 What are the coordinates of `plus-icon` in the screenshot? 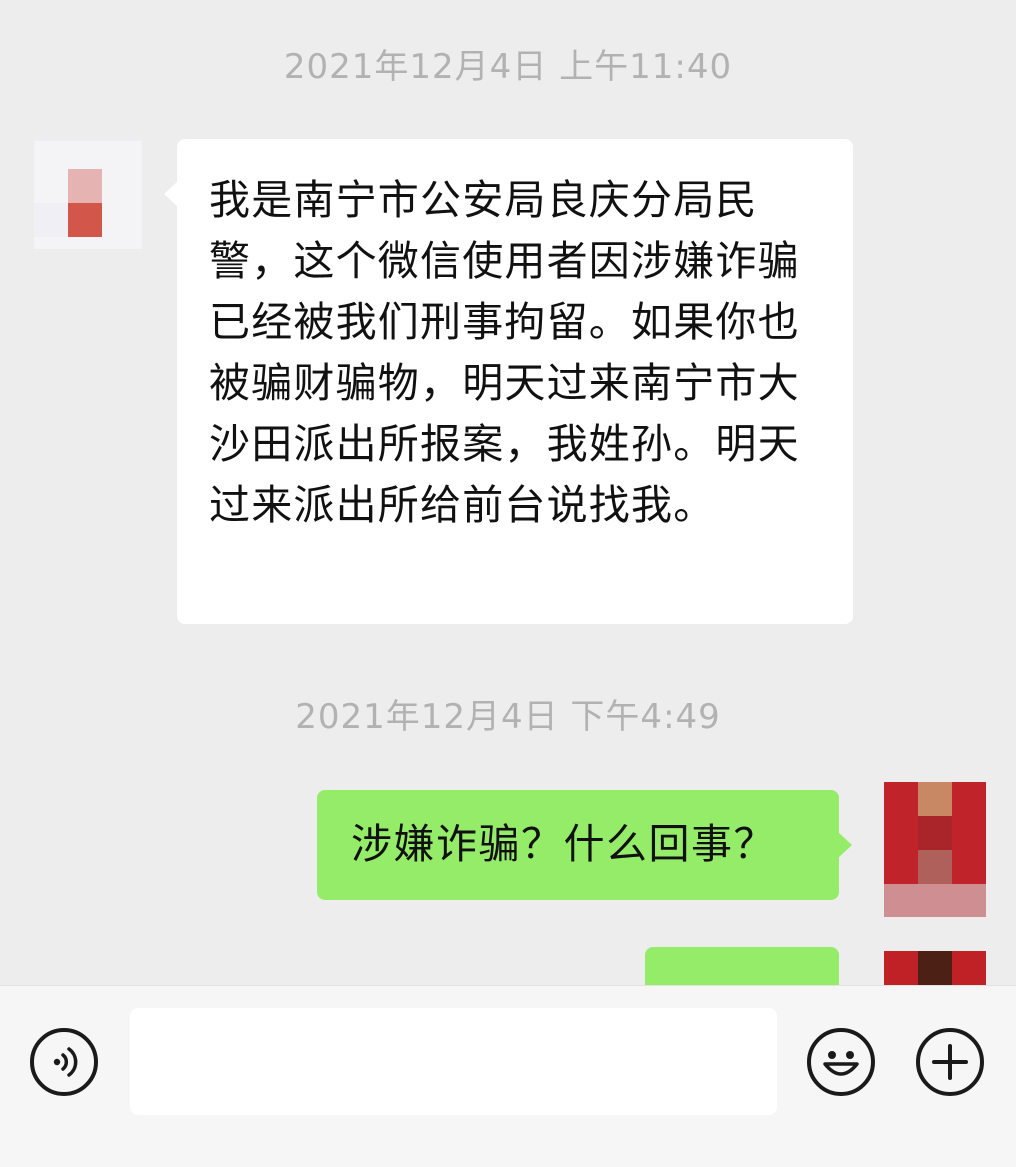 It's located at (950, 1062).